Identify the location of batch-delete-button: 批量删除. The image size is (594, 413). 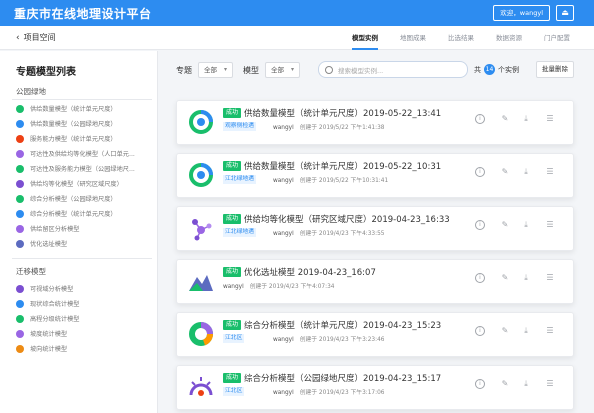
(555, 69).